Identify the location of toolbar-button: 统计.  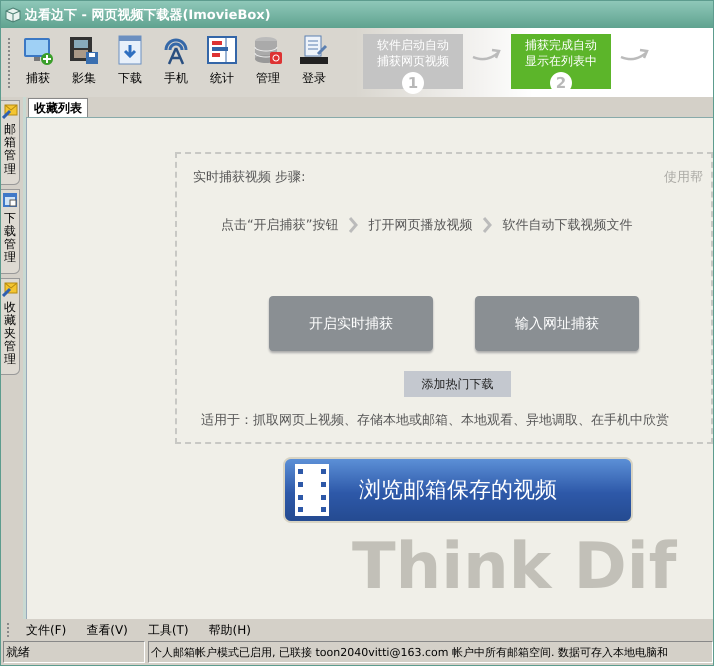
(222, 60).